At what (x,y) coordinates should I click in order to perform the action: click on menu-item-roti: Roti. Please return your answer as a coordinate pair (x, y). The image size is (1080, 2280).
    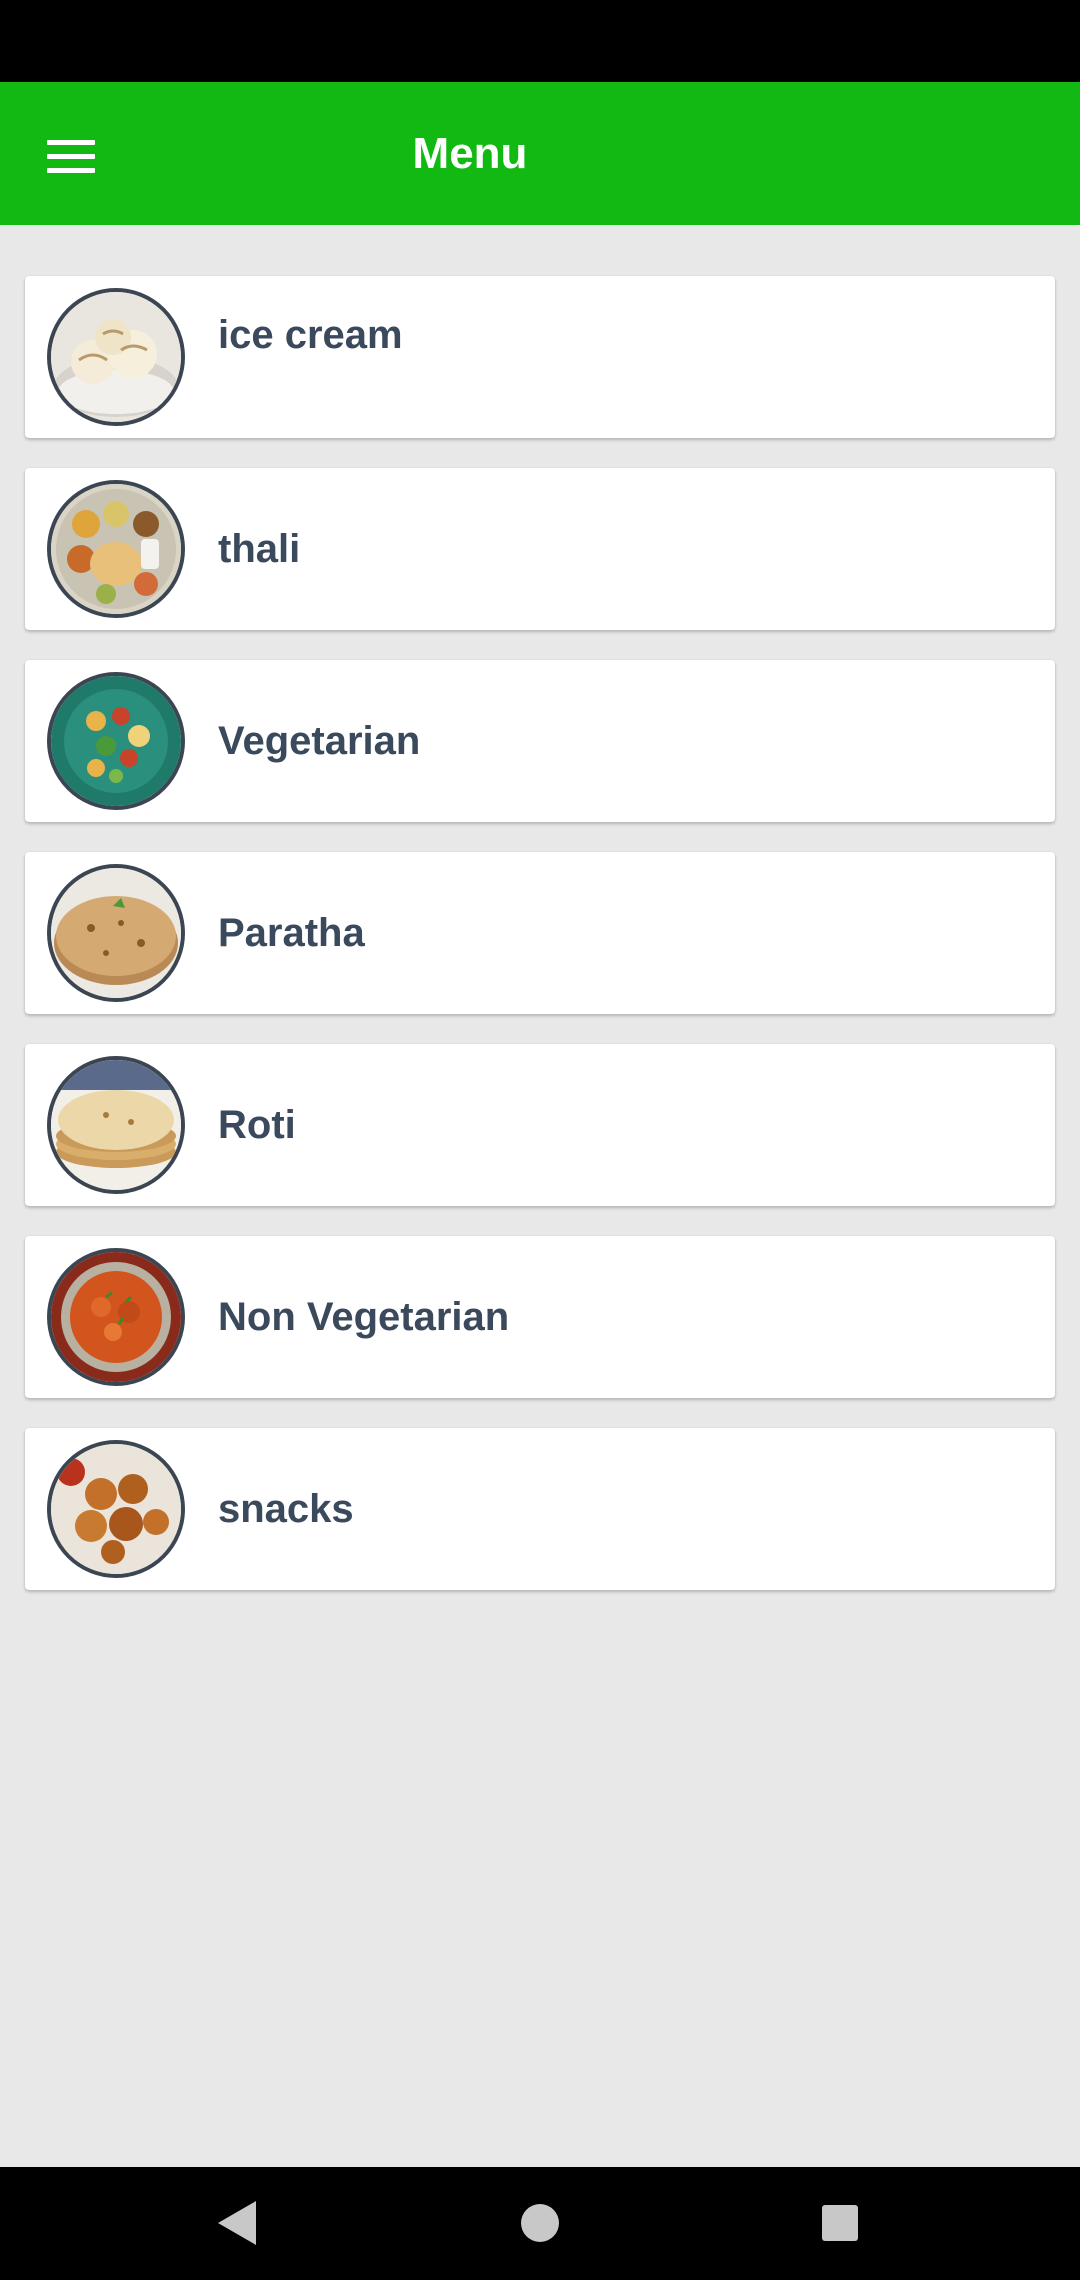
    Looking at the image, I should click on (540, 1125).